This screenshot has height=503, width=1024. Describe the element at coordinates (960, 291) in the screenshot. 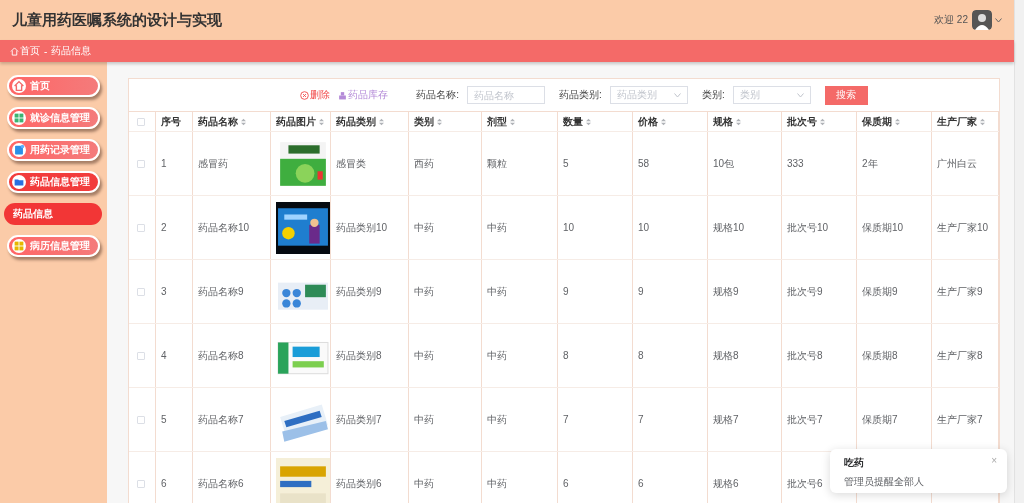

I see `table-cell: 生产厂家9` at that location.